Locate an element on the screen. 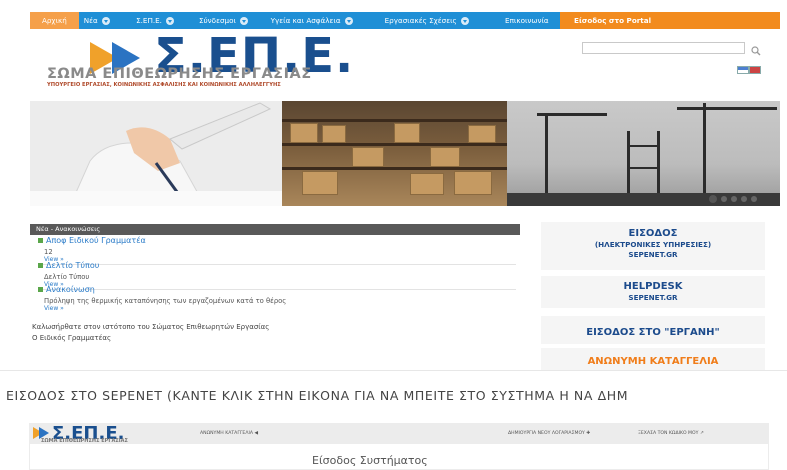 Image resolution: width=787 pixels, height=470 pixels. news-item-body: Δελτίο Τύπου is located at coordinates (67, 277).